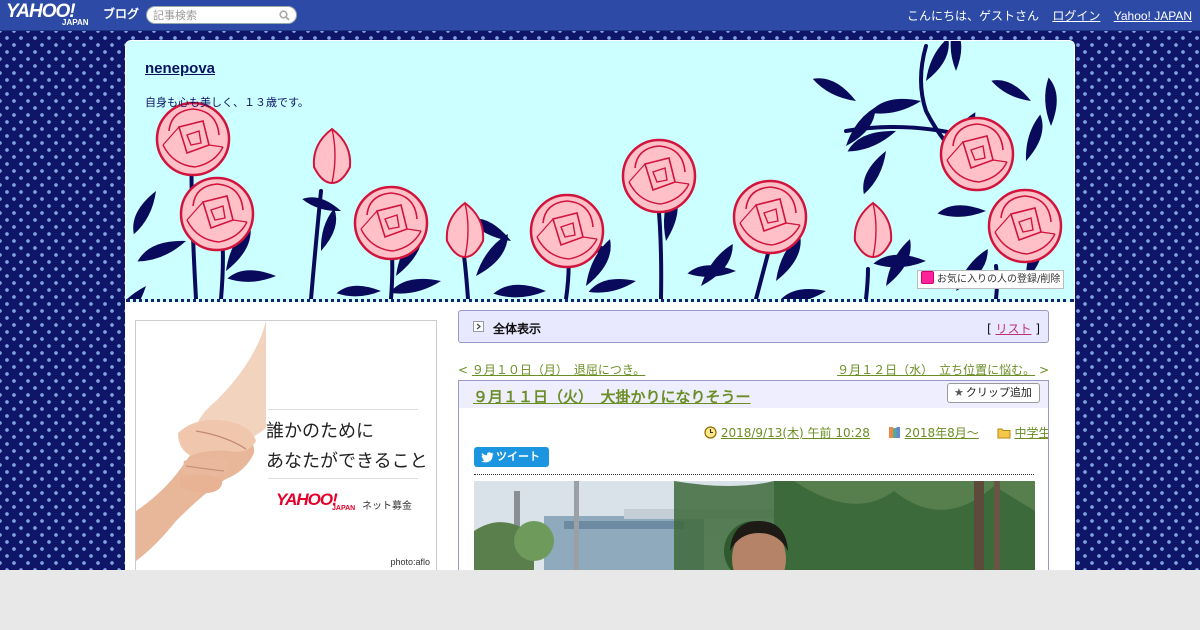 This screenshot has width=1200, height=630. Describe the element at coordinates (710, 432) in the screenshot. I see `clock-icon` at that location.